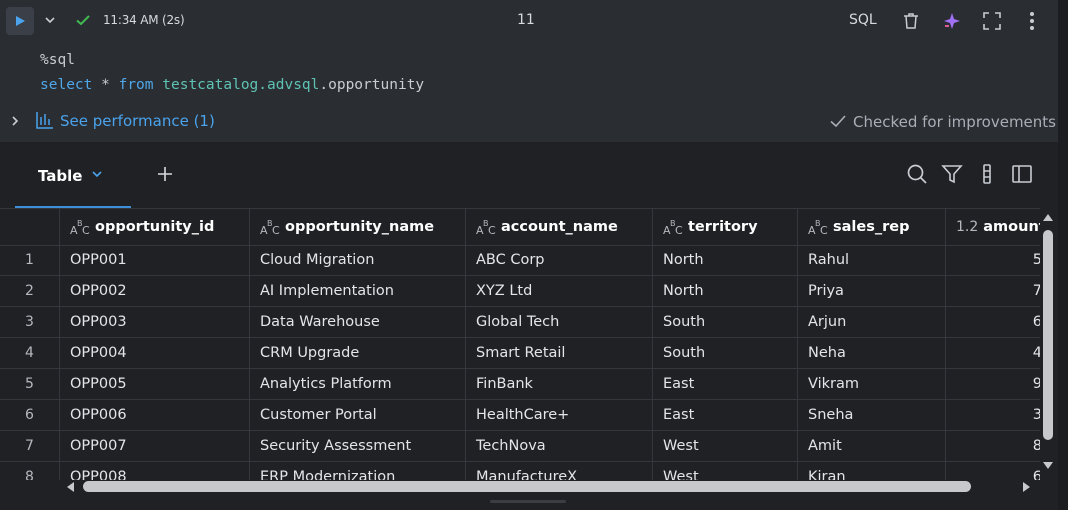  Describe the element at coordinates (559, 291) in the screenshot. I see `table-cell-account-name: XYZ Ltd` at that location.